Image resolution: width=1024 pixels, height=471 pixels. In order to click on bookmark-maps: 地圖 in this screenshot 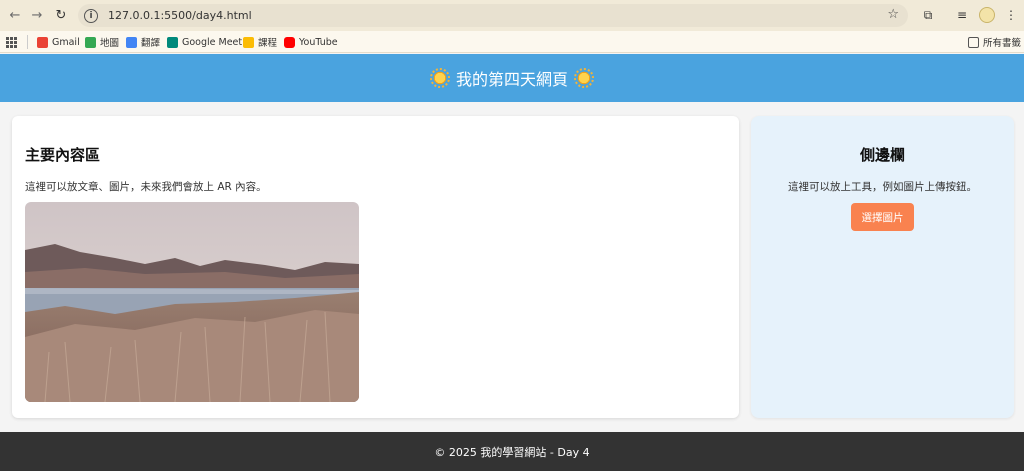, I will do `click(102, 42)`.